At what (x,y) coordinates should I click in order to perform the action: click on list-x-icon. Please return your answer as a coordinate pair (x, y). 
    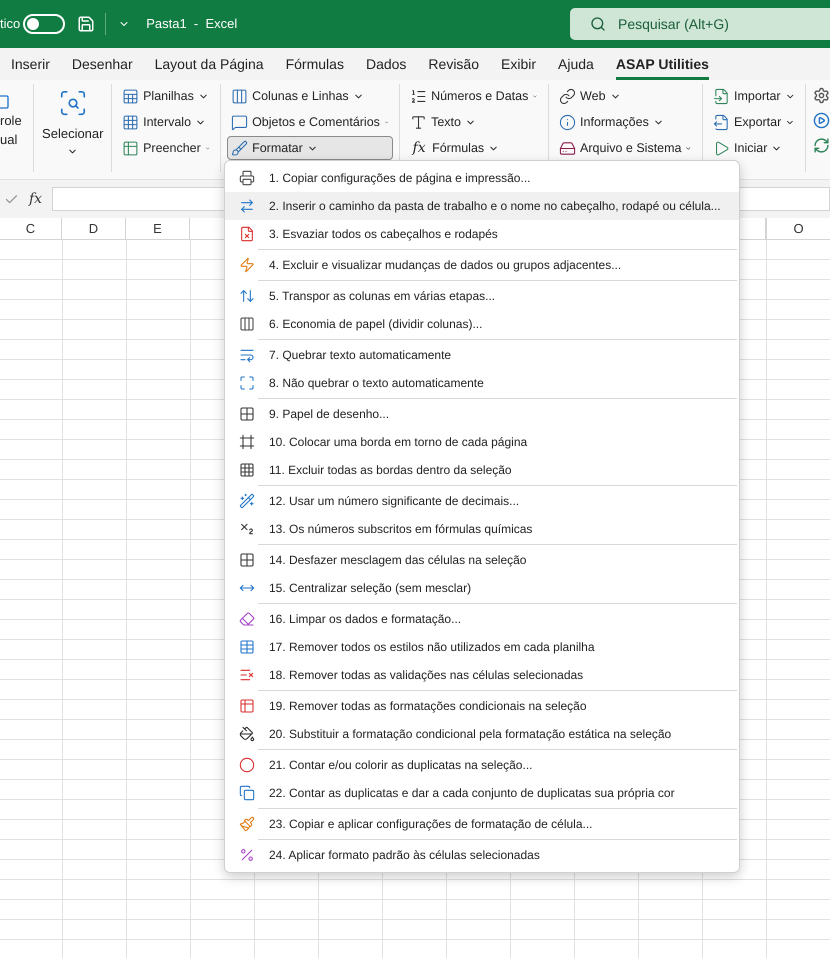
    Looking at the image, I should click on (247, 675).